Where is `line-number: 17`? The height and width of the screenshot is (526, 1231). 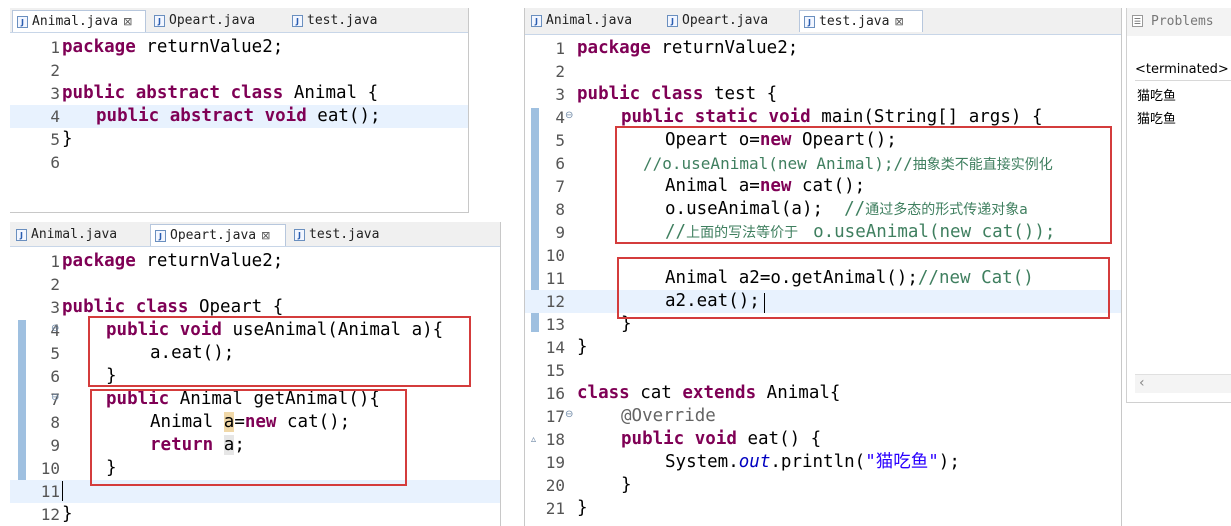 line-number: 17 is located at coordinates (555, 416).